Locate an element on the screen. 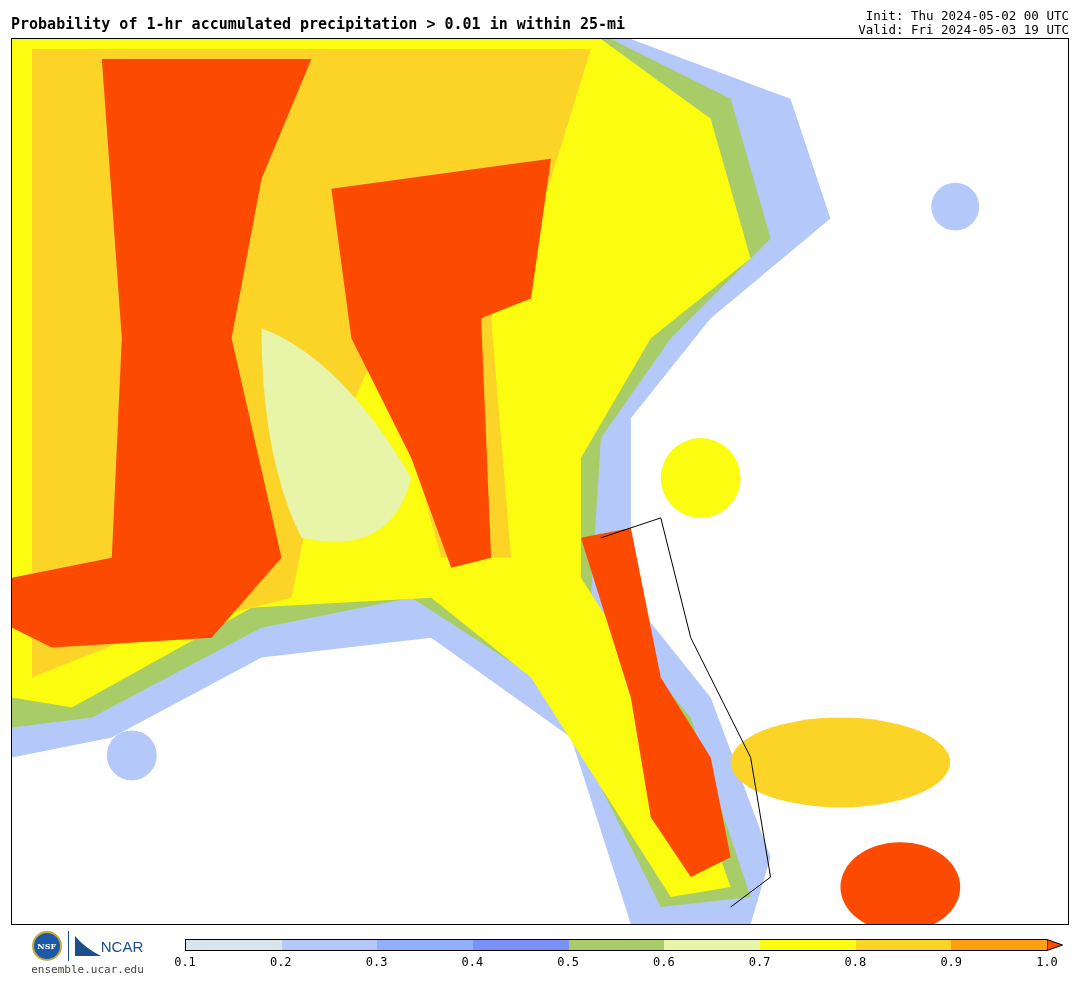  valid-time: Valid: Fri 2024-05-03 19 UTC is located at coordinates (963, 30).